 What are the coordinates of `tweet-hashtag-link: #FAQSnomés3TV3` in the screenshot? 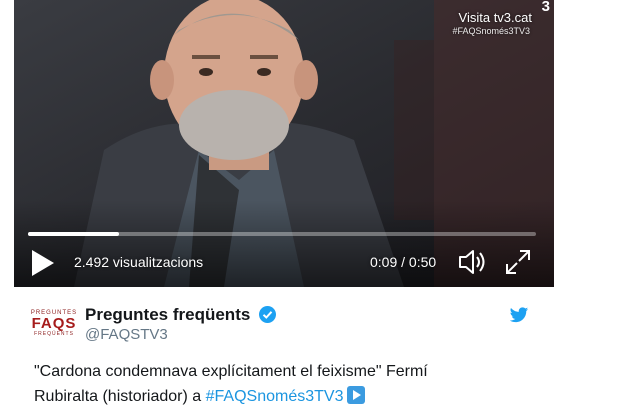 It's located at (275, 396).